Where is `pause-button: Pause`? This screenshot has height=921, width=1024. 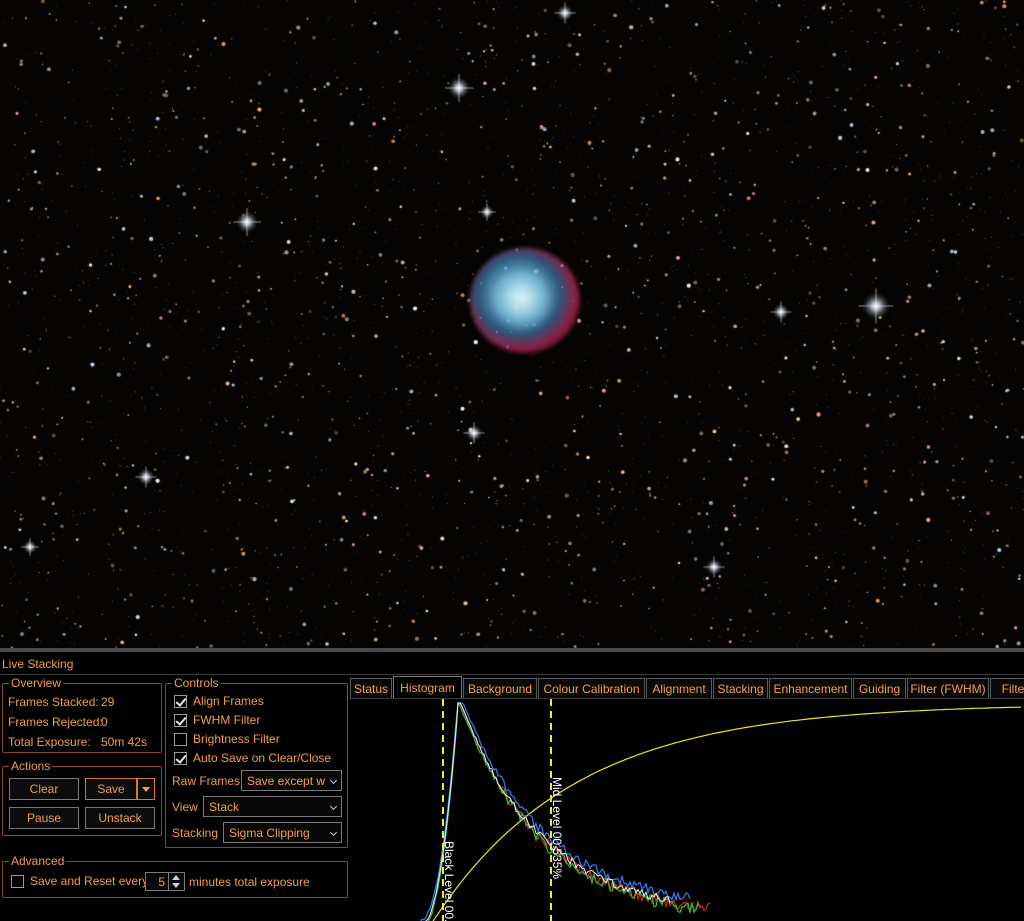 pause-button: Pause is located at coordinates (44, 818).